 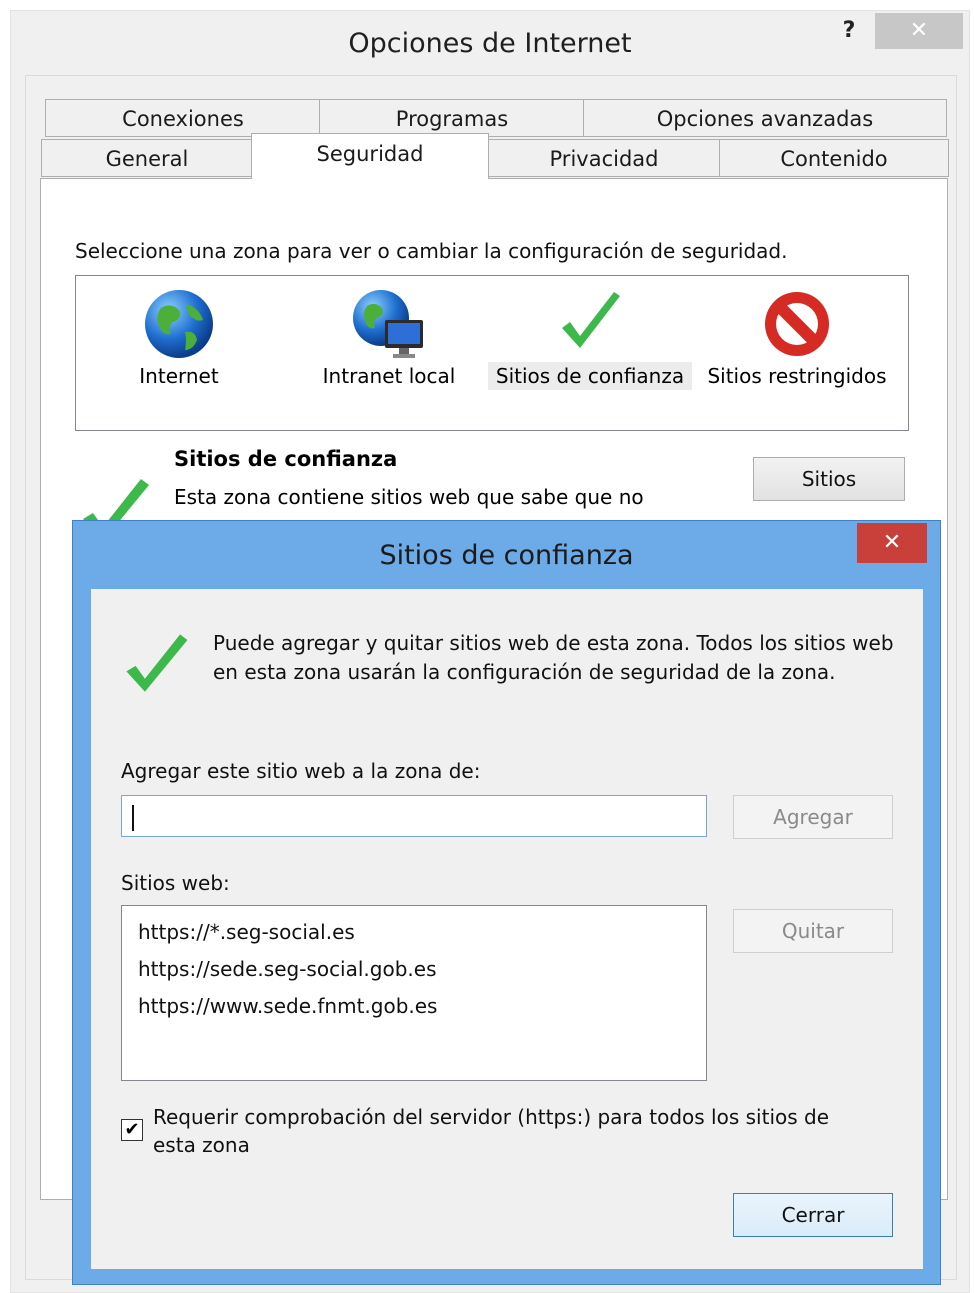 What do you see at coordinates (829, 479) in the screenshot?
I see `sitios-button: Sitios` at bounding box center [829, 479].